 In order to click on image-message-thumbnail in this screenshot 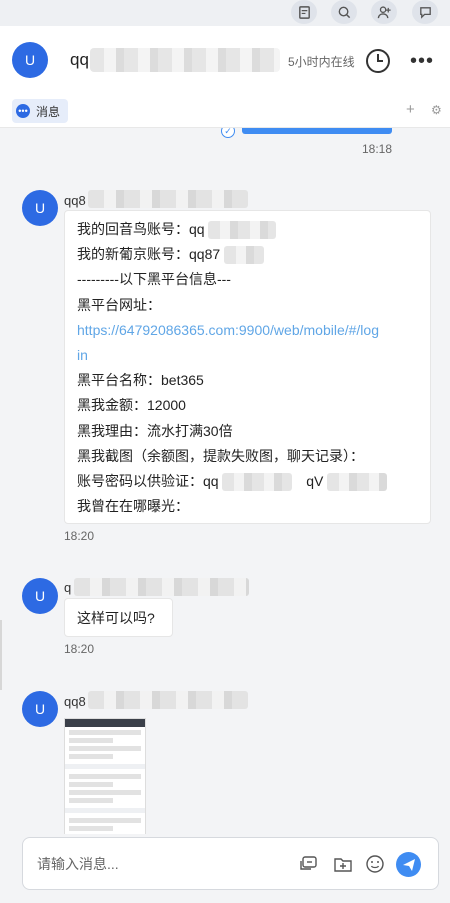, I will do `click(105, 776)`.